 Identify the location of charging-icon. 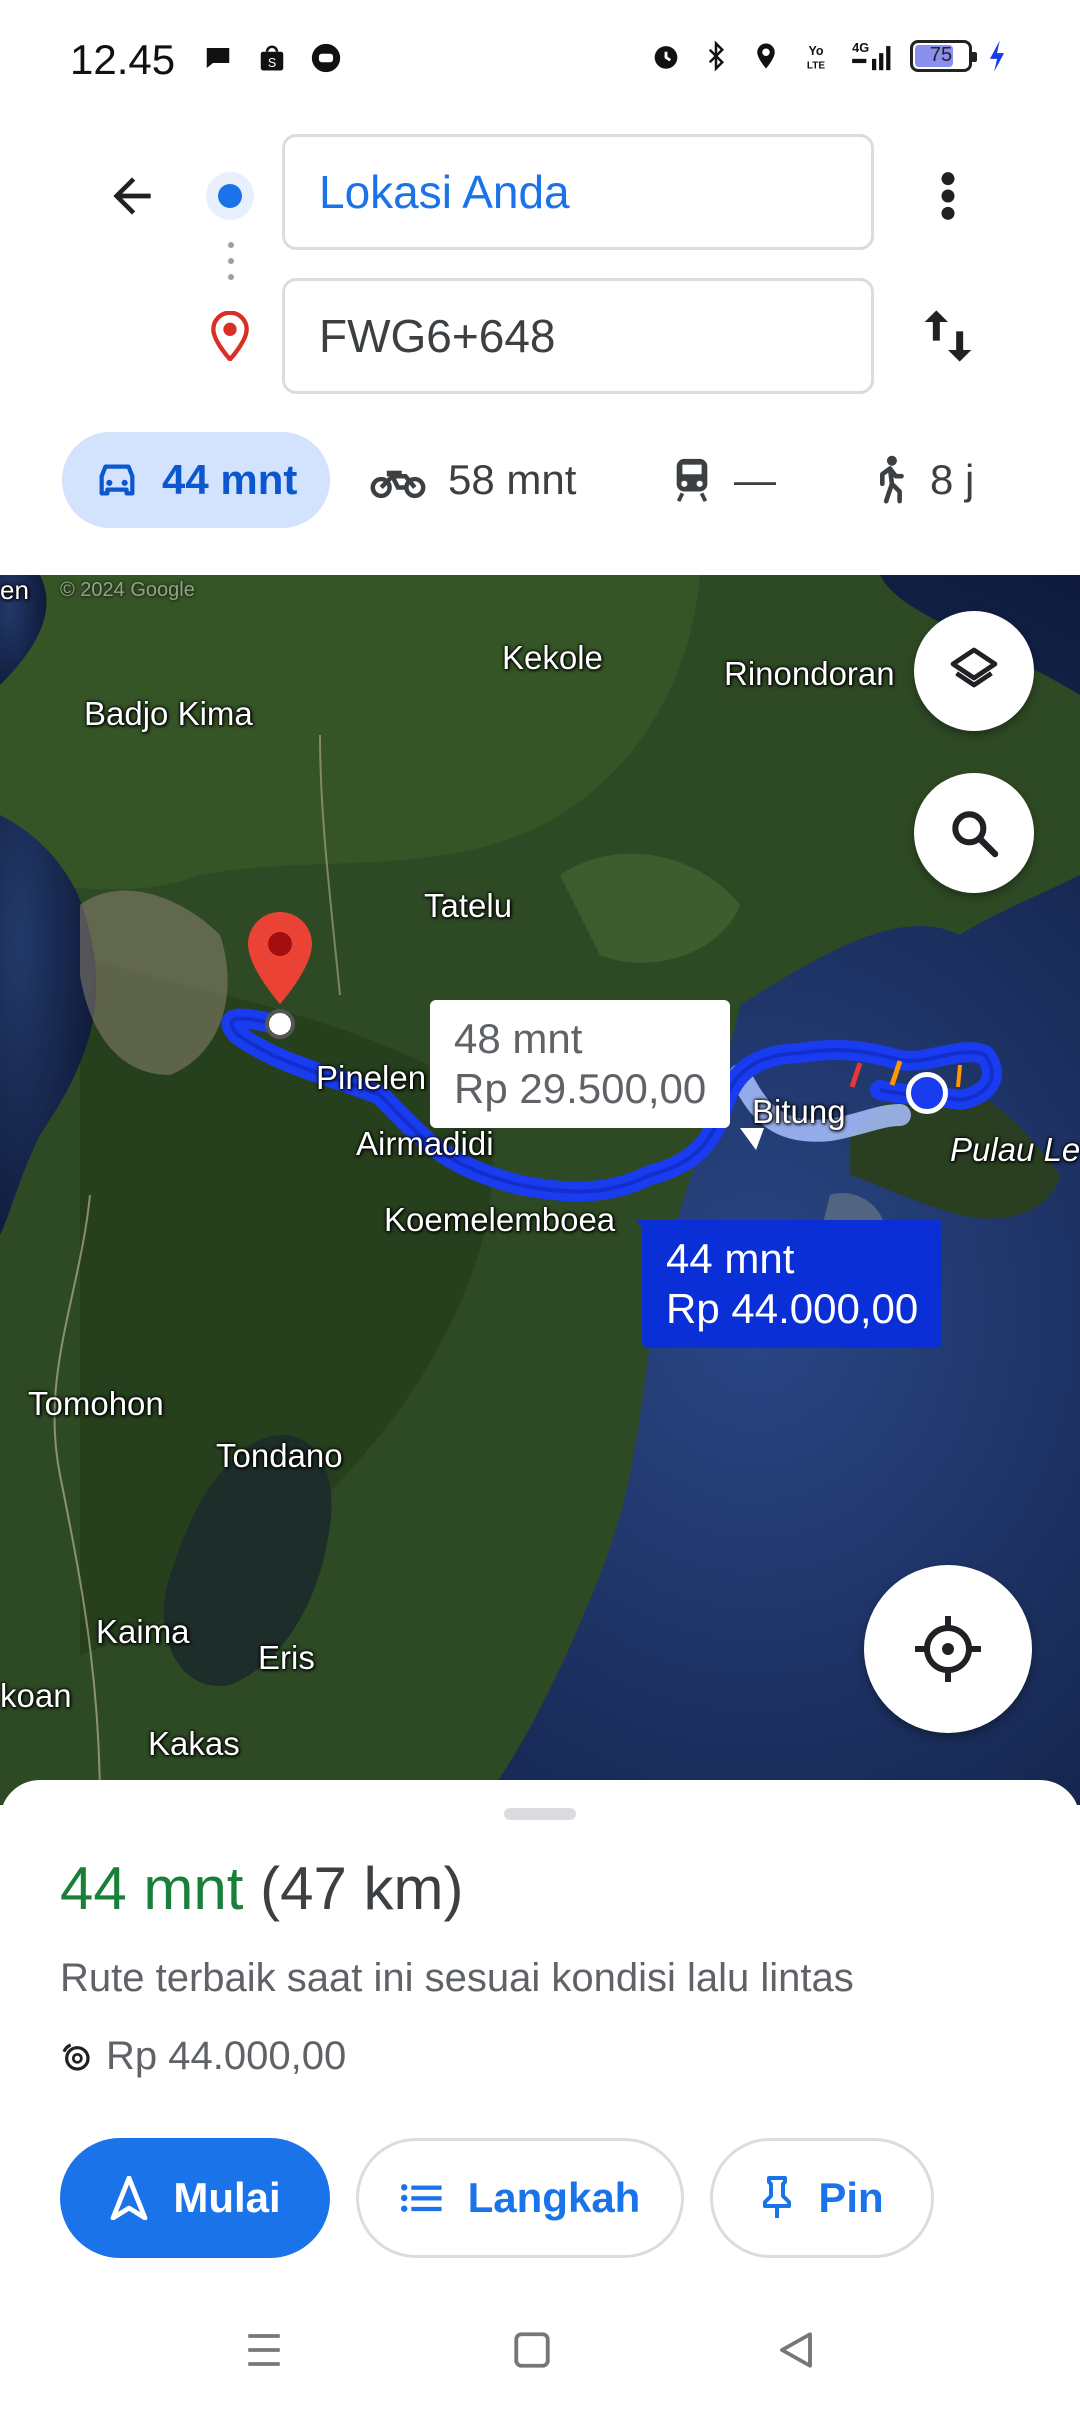
(997, 56).